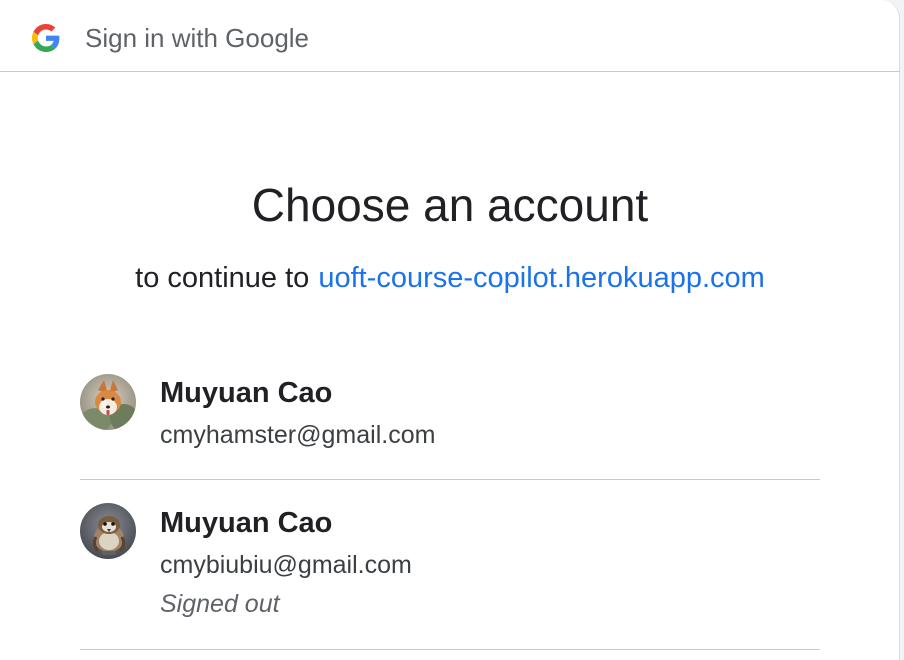  I want to click on page-title: Choose an account, so click(450, 205).